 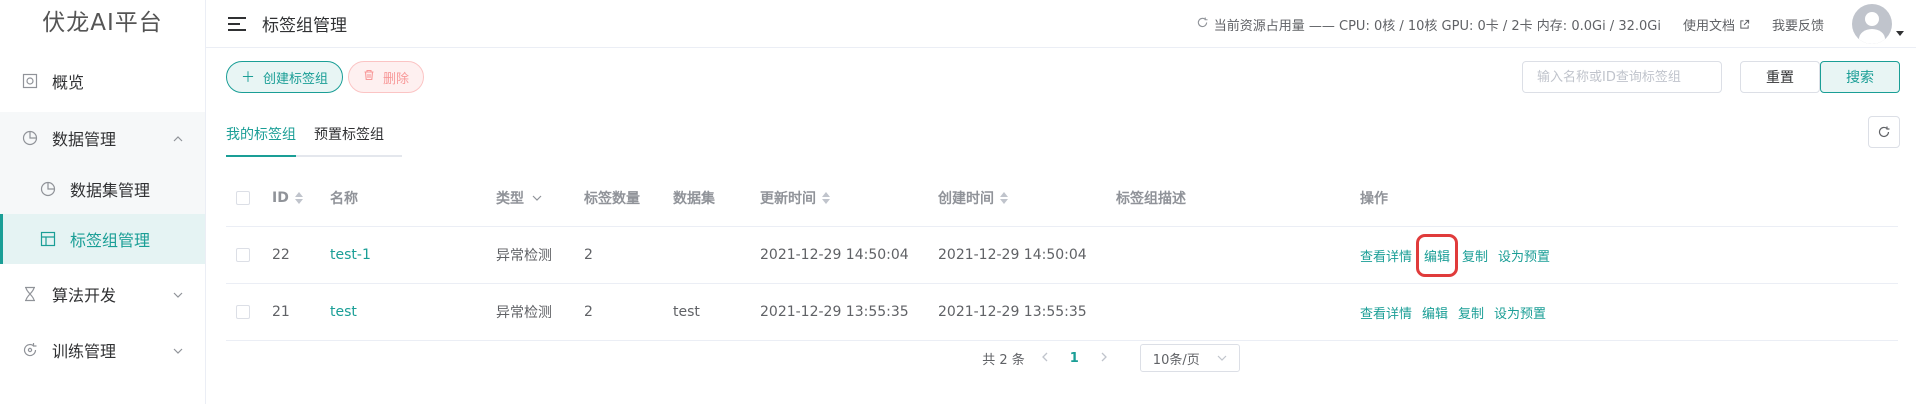 What do you see at coordinates (110, 240) in the screenshot?
I see `sidebar-item-label: 标签组管理` at bounding box center [110, 240].